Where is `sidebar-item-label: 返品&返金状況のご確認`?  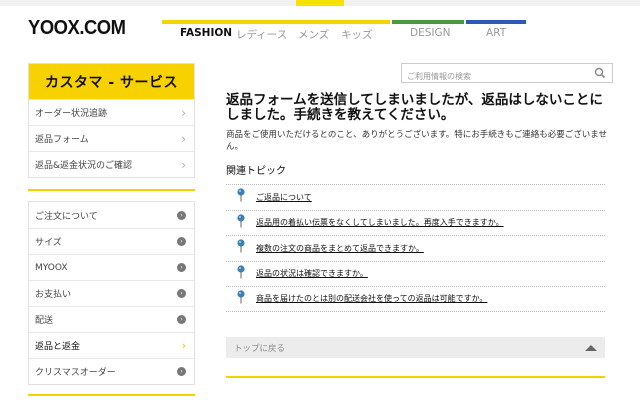
sidebar-item-label: 返品&返金状況のご確認 is located at coordinates (84, 166).